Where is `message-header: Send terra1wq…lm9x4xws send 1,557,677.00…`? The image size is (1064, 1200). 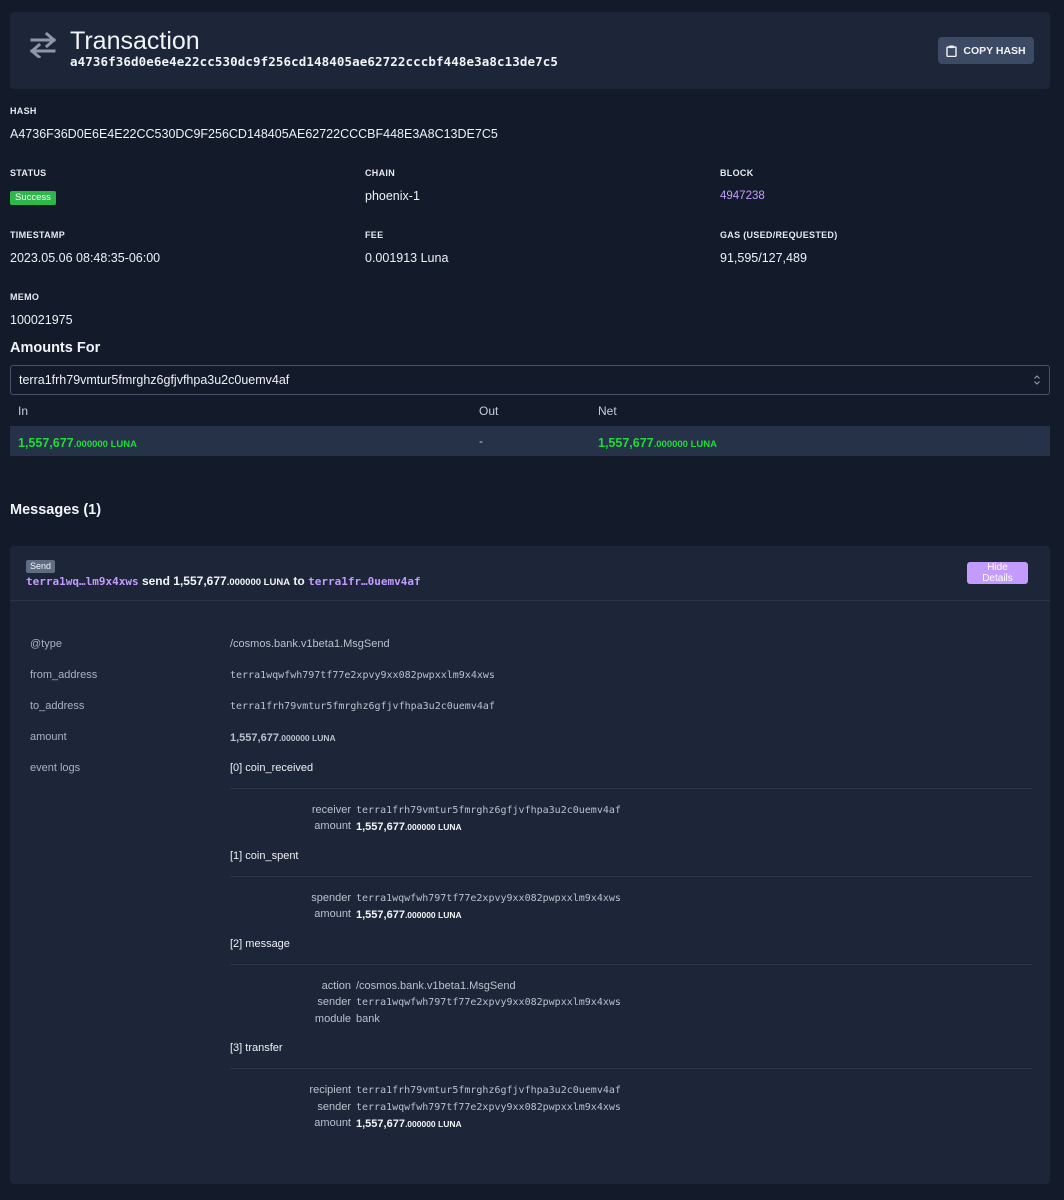
message-header: Send terra1wq…lm9x4xws send 1,557,677.00… is located at coordinates (530, 573).